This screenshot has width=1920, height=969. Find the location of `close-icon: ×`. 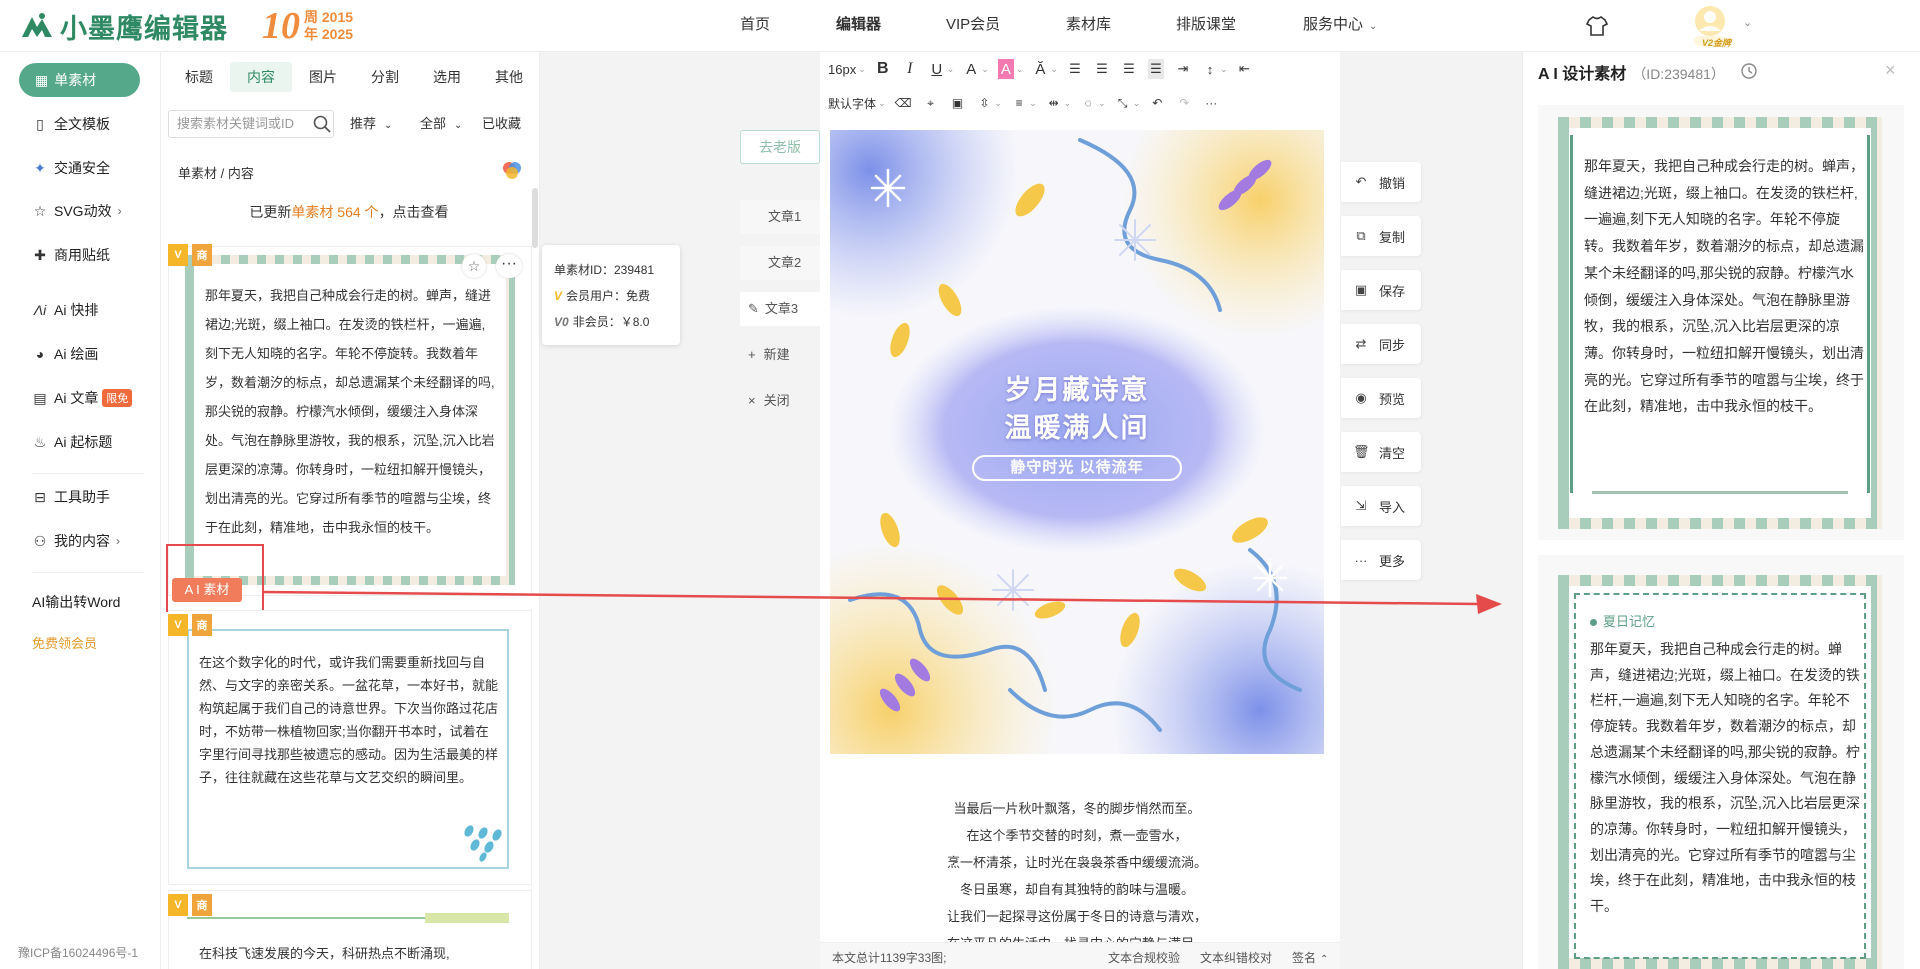

close-icon: × is located at coordinates (1890, 70).